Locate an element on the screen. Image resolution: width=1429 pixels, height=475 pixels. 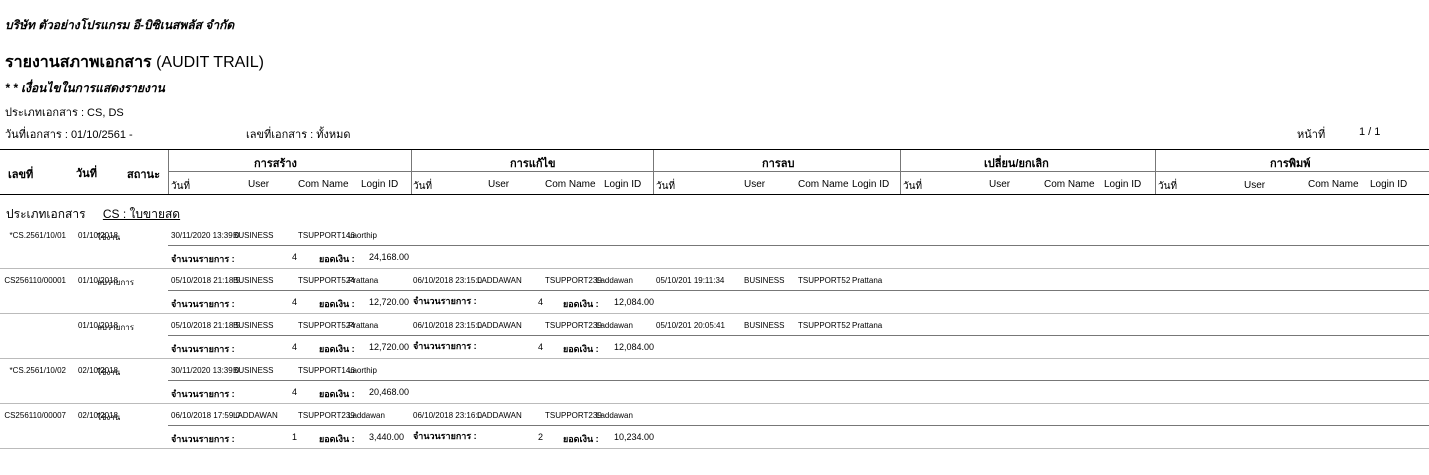
row-status: ใช้งาน is located at coordinates (109, 417).